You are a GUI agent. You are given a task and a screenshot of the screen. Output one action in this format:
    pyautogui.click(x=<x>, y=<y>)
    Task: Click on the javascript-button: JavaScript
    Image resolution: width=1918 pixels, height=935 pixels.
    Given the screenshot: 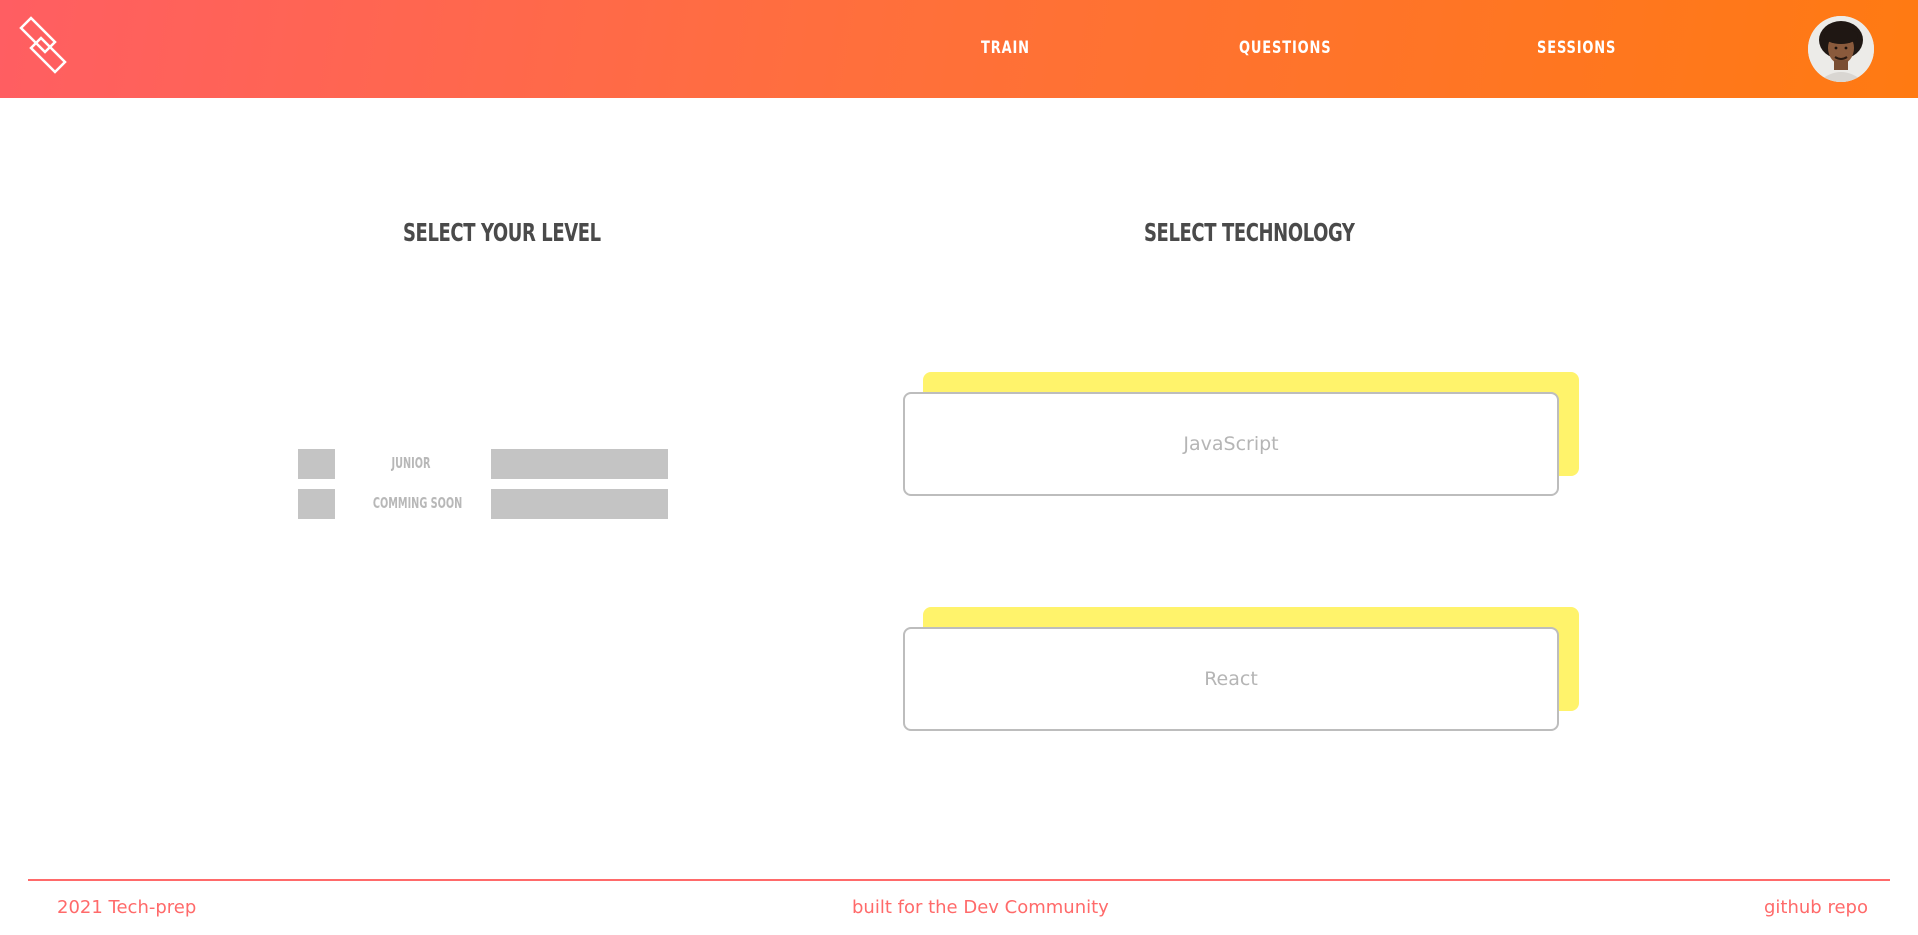 What is the action you would take?
    pyautogui.click(x=1231, y=444)
    